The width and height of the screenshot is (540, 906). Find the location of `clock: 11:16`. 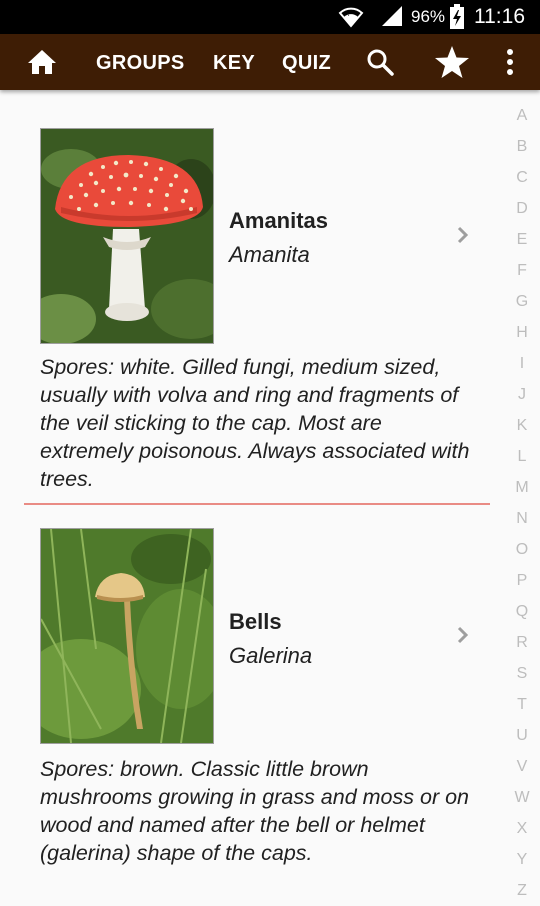

clock: 11:16 is located at coordinates (499, 16).